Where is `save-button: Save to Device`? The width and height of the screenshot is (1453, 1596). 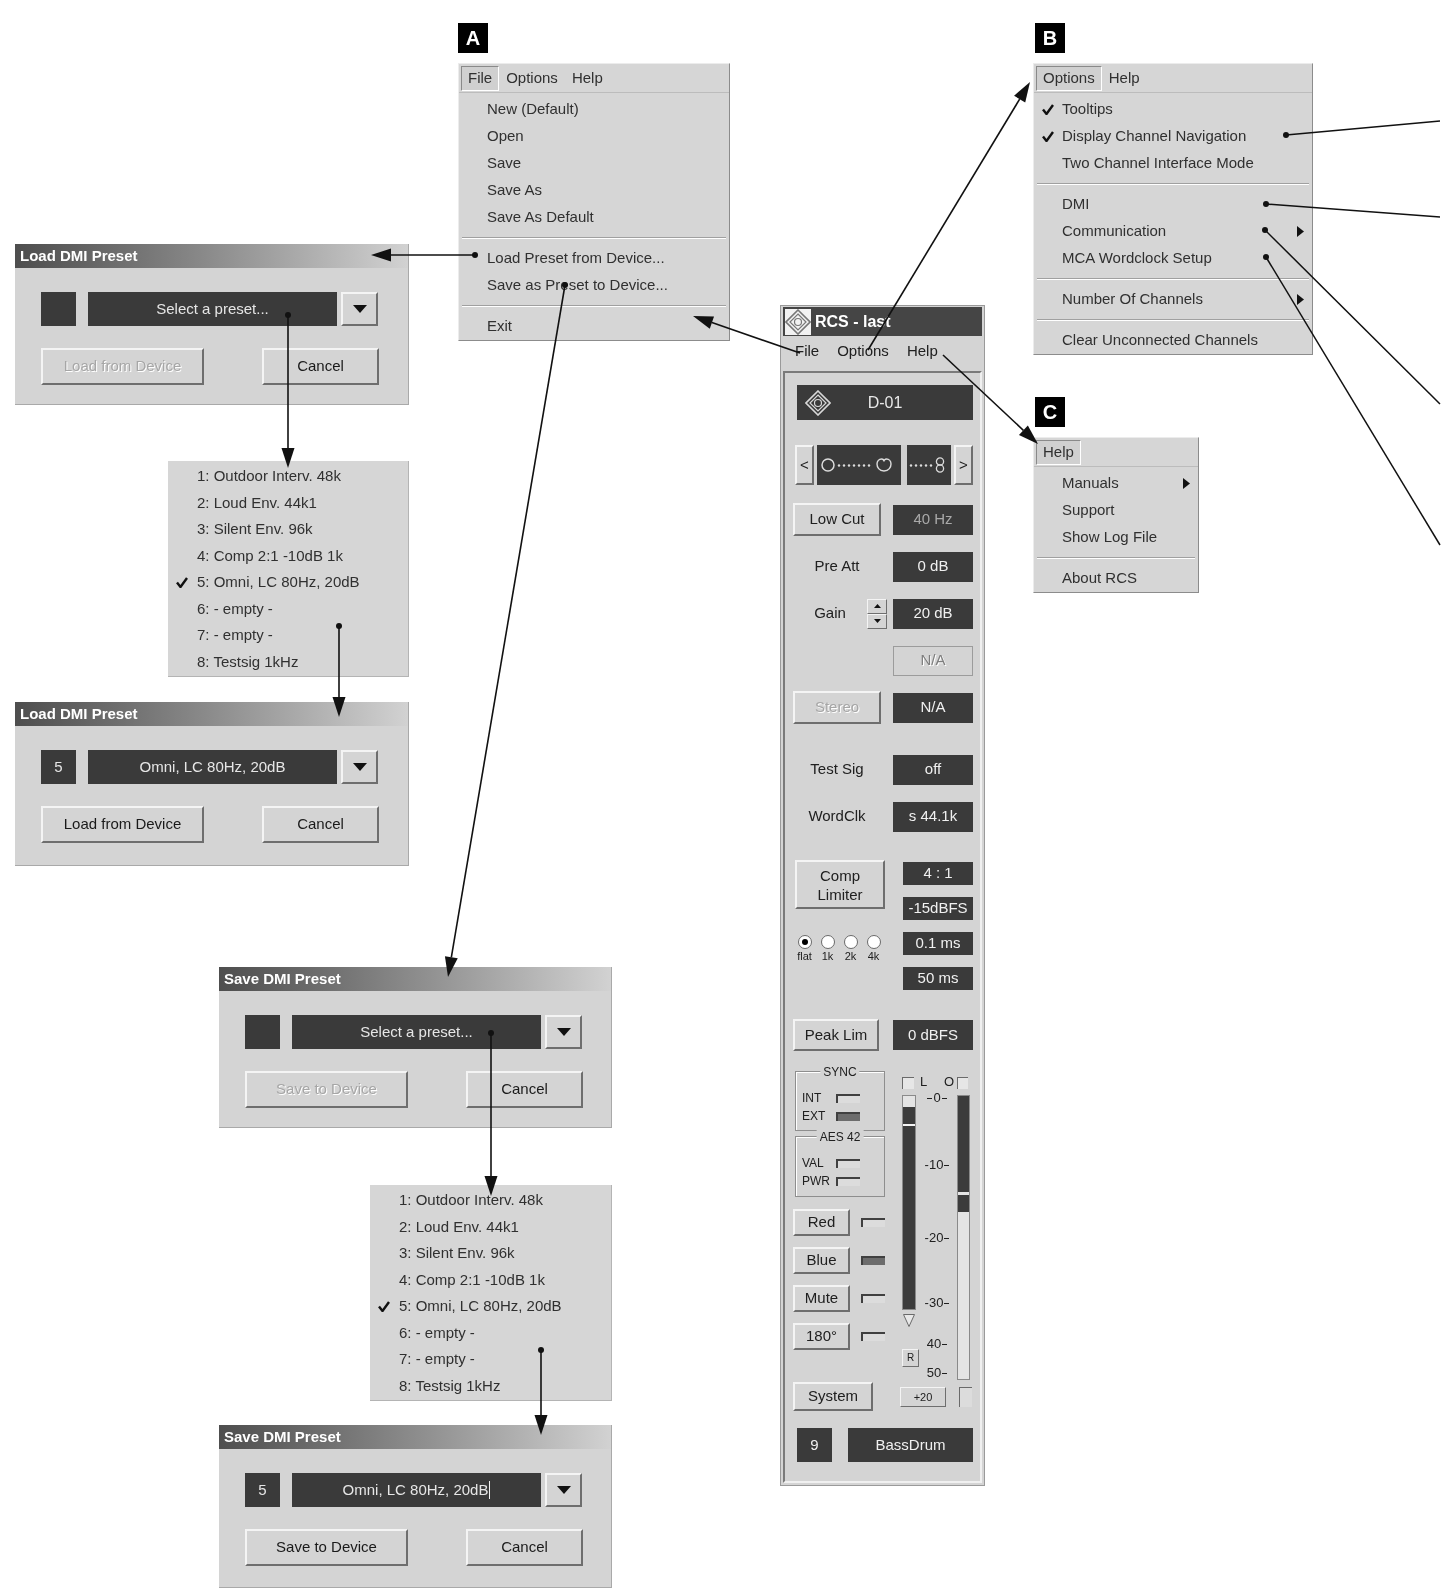
save-button: Save to Device is located at coordinates (326, 1547).